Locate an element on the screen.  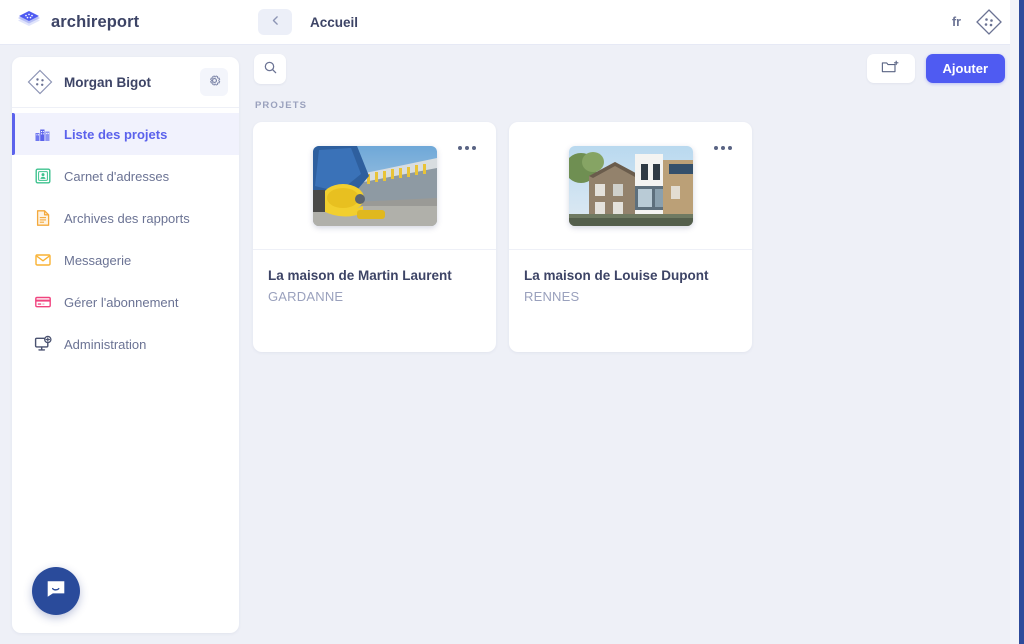
credit-card-icon is located at coordinates (43, 302).